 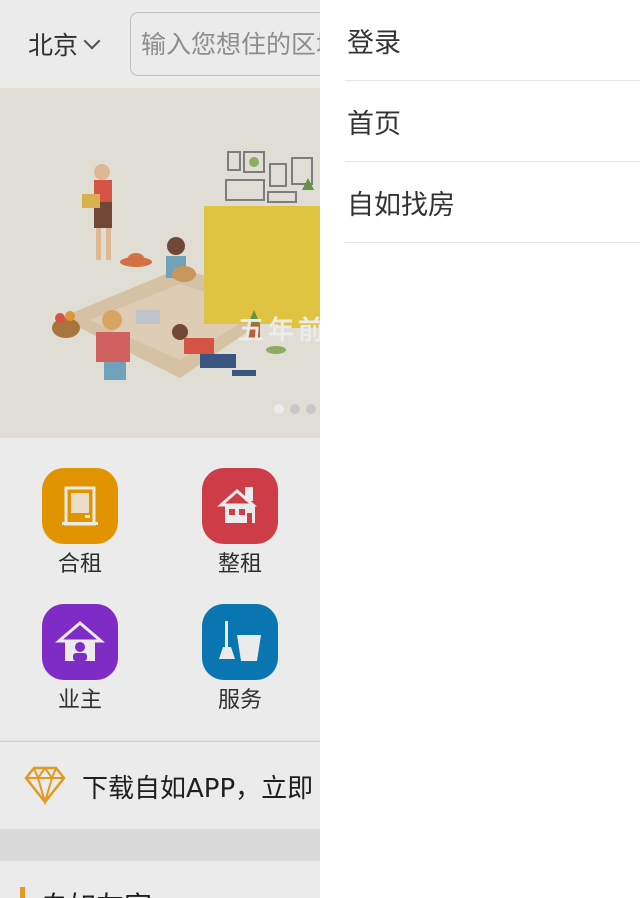 What do you see at coordinates (492, 40) in the screenshot?
I see `drawer-item-login: 登录` at bounding box center [492, 40].